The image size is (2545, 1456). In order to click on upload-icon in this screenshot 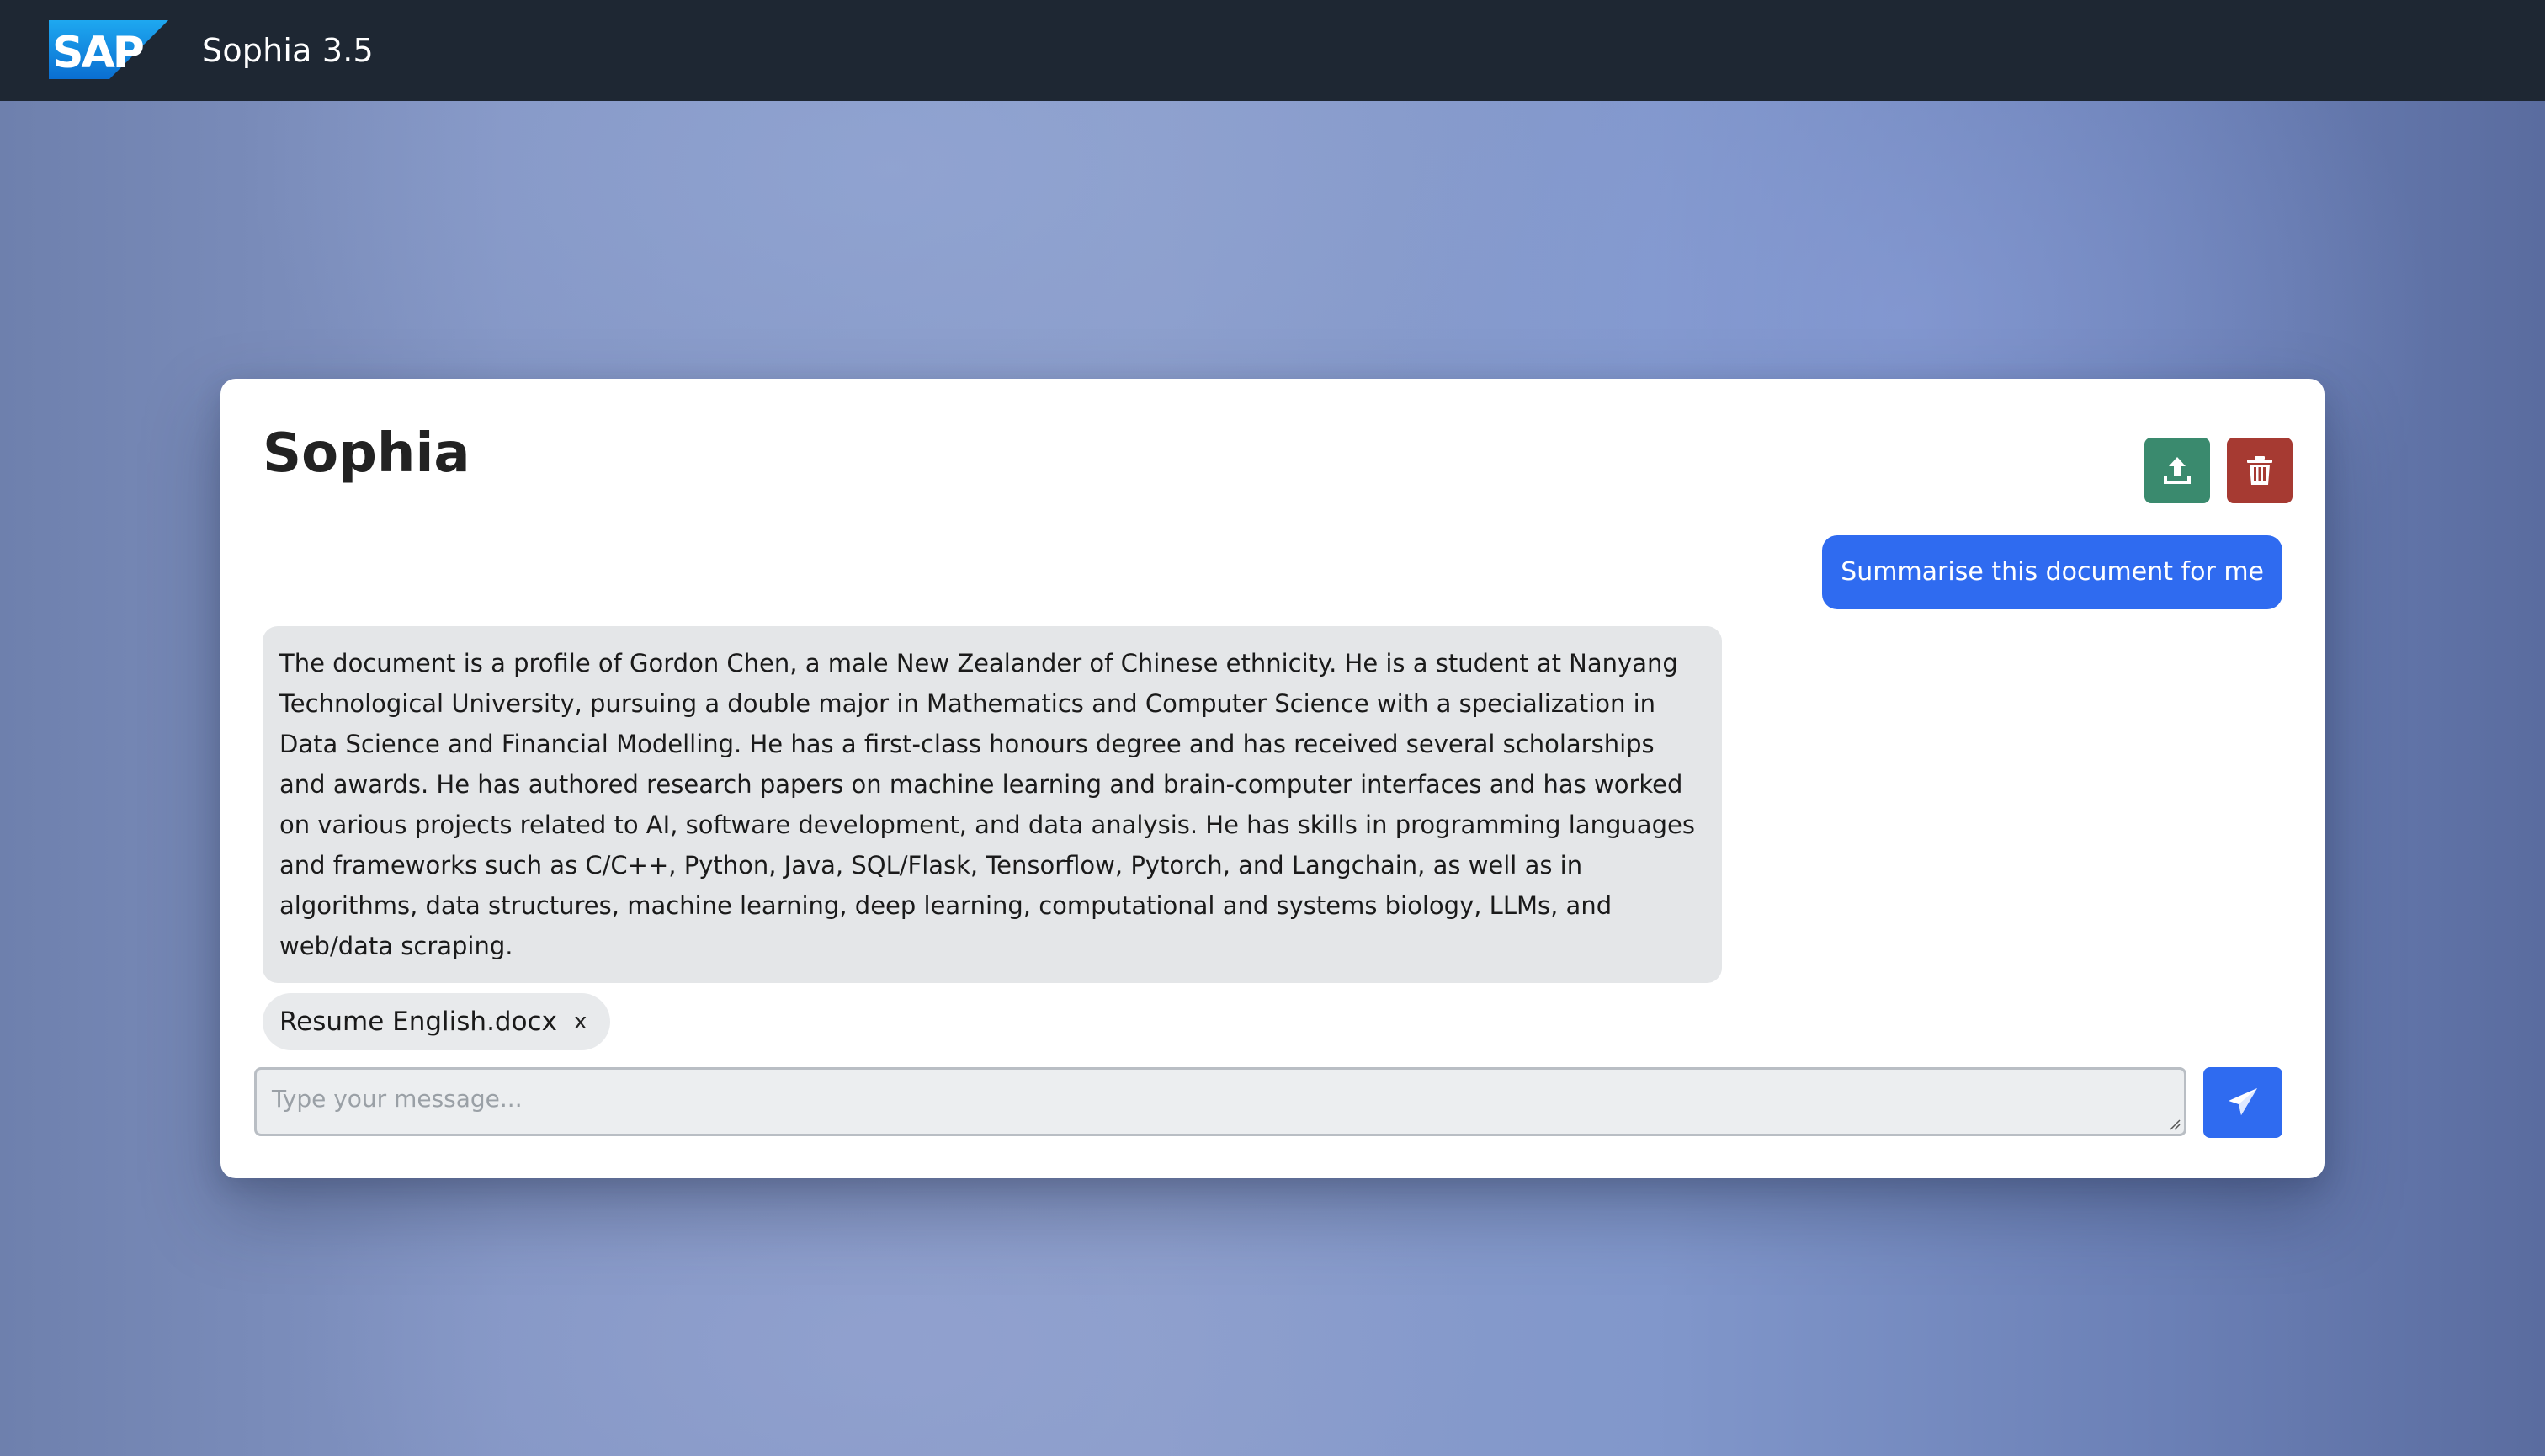, I will do `click(2177, 470)`.